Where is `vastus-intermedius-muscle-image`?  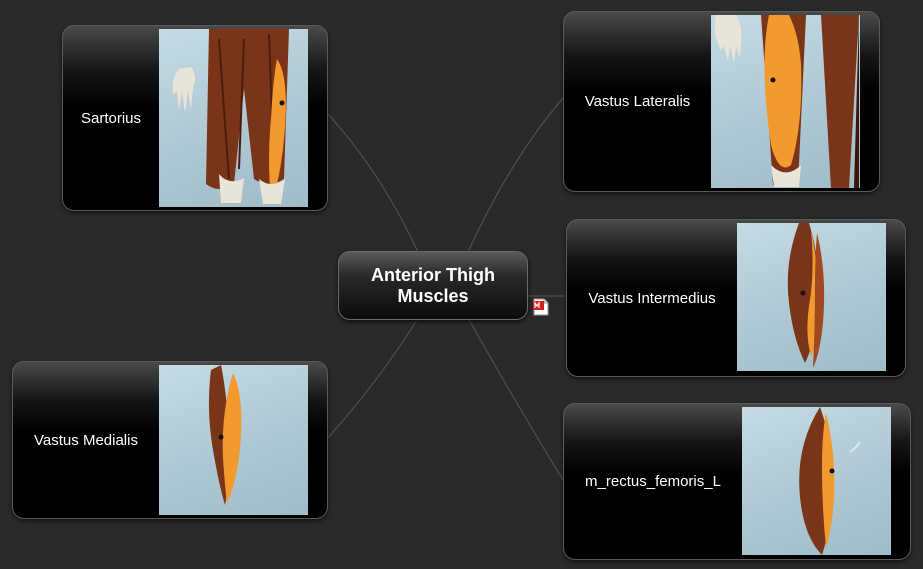 vastus-intermedius-muscle-image is located at coordinates (811, 297).